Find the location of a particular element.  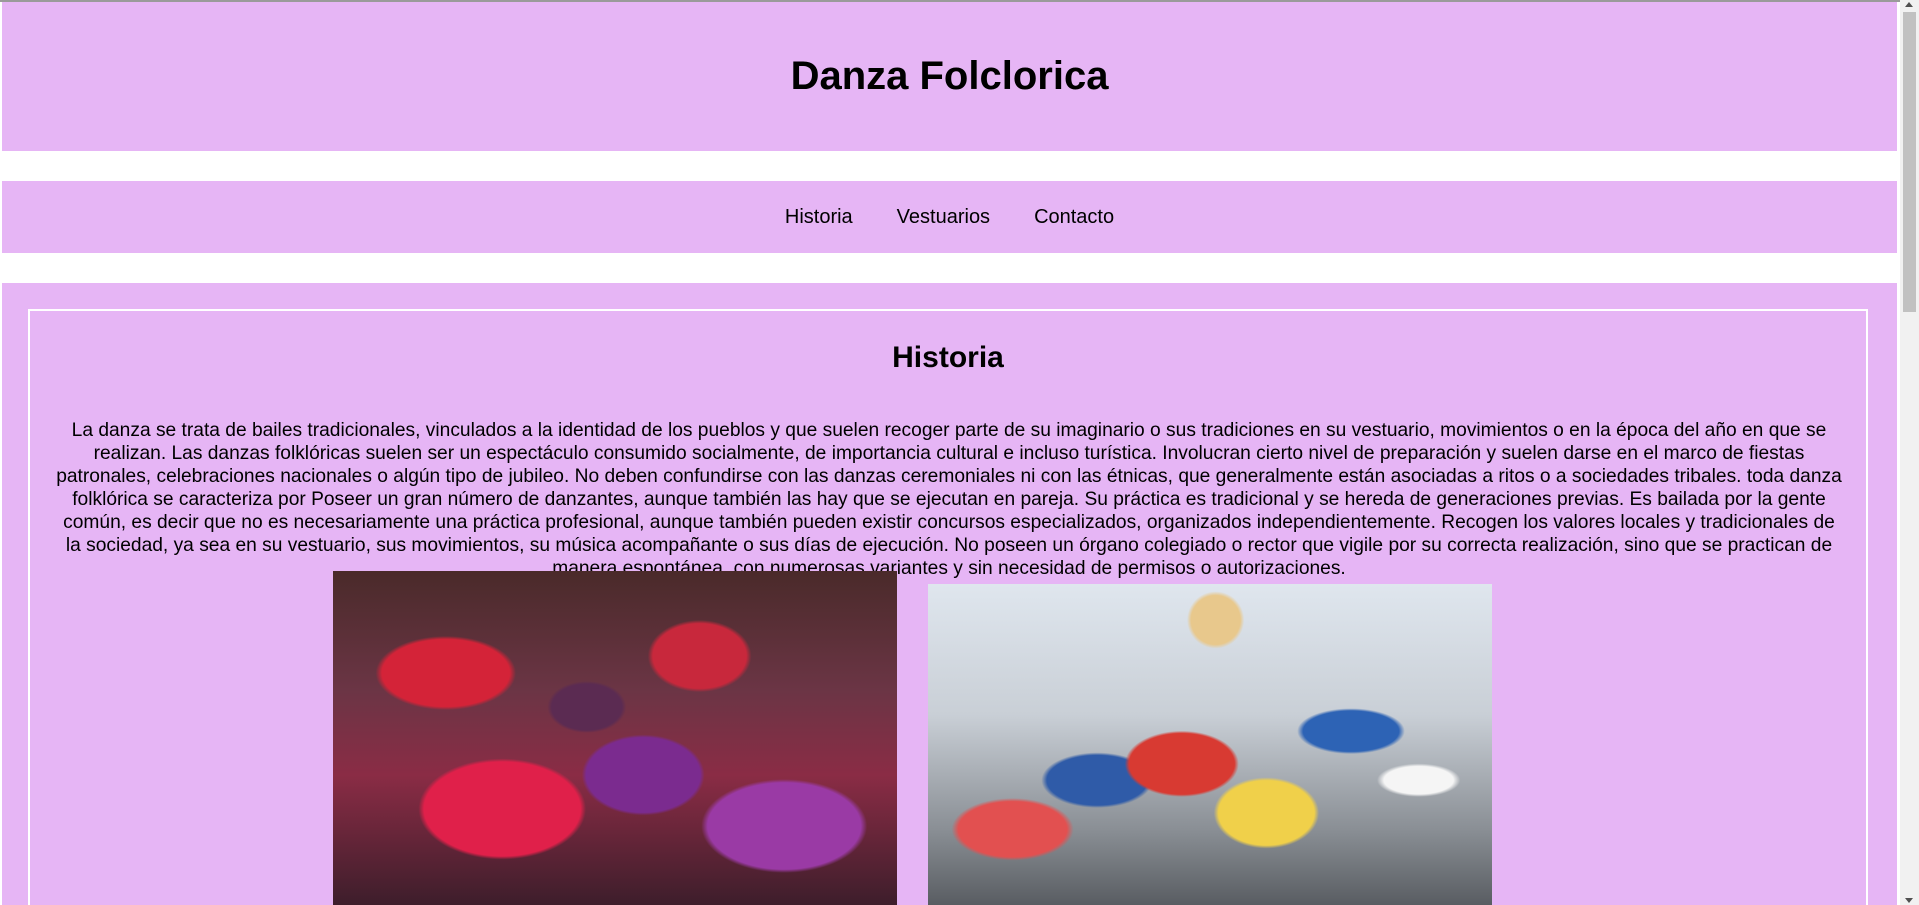

scrollbar-thumb is located at coordinates (1909, 162).